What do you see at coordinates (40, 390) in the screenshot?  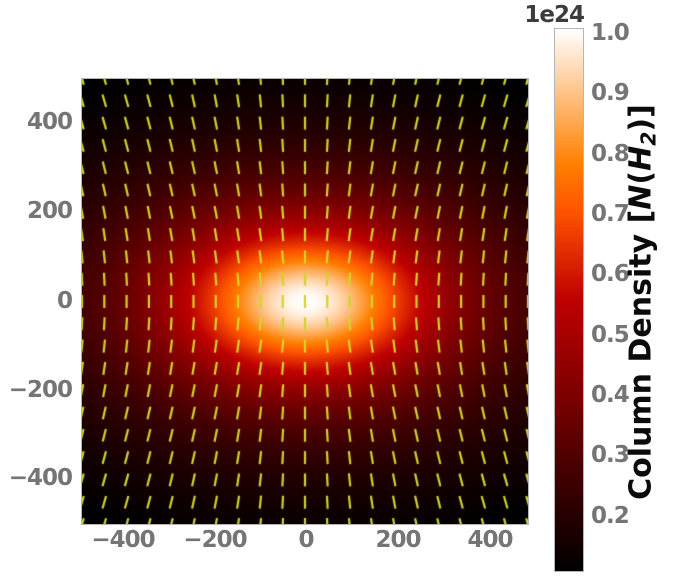 I see `y-tick-label: −200` at bounding box center [40, 390].